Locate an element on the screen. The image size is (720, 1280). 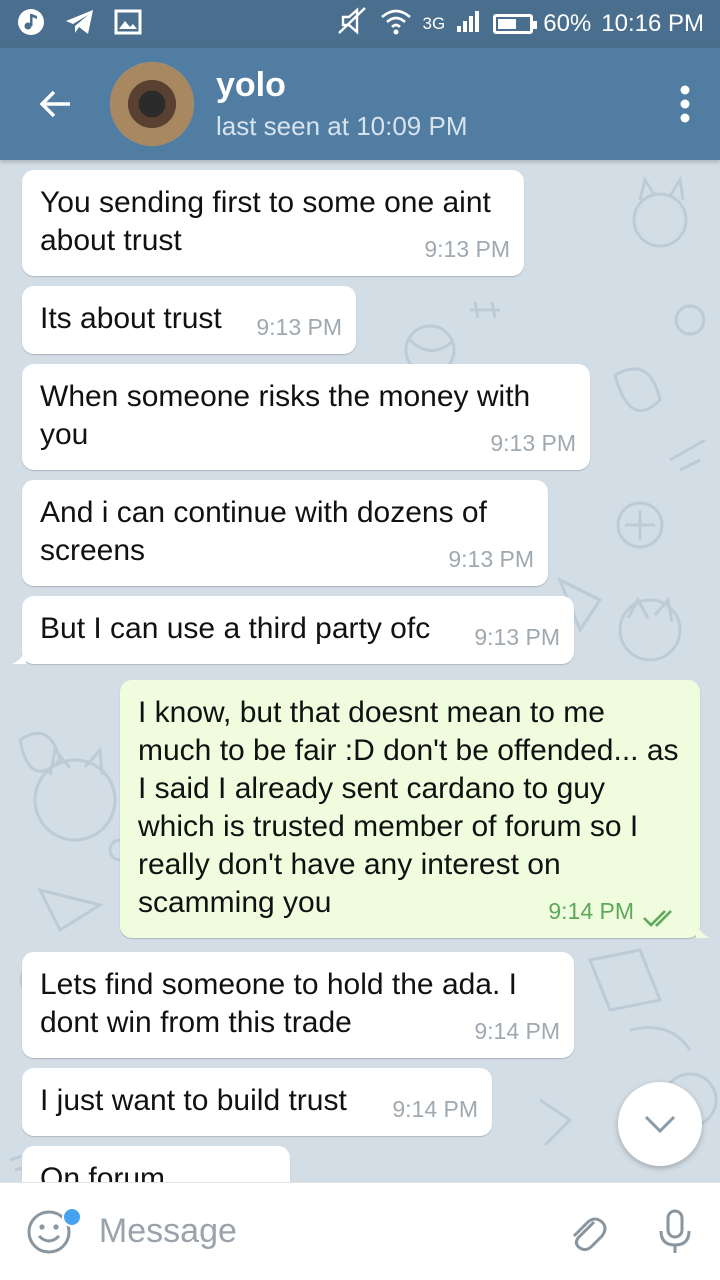
message-bubble: I just want to build trust 9:14 PM is located at coordinates (257, 1102).